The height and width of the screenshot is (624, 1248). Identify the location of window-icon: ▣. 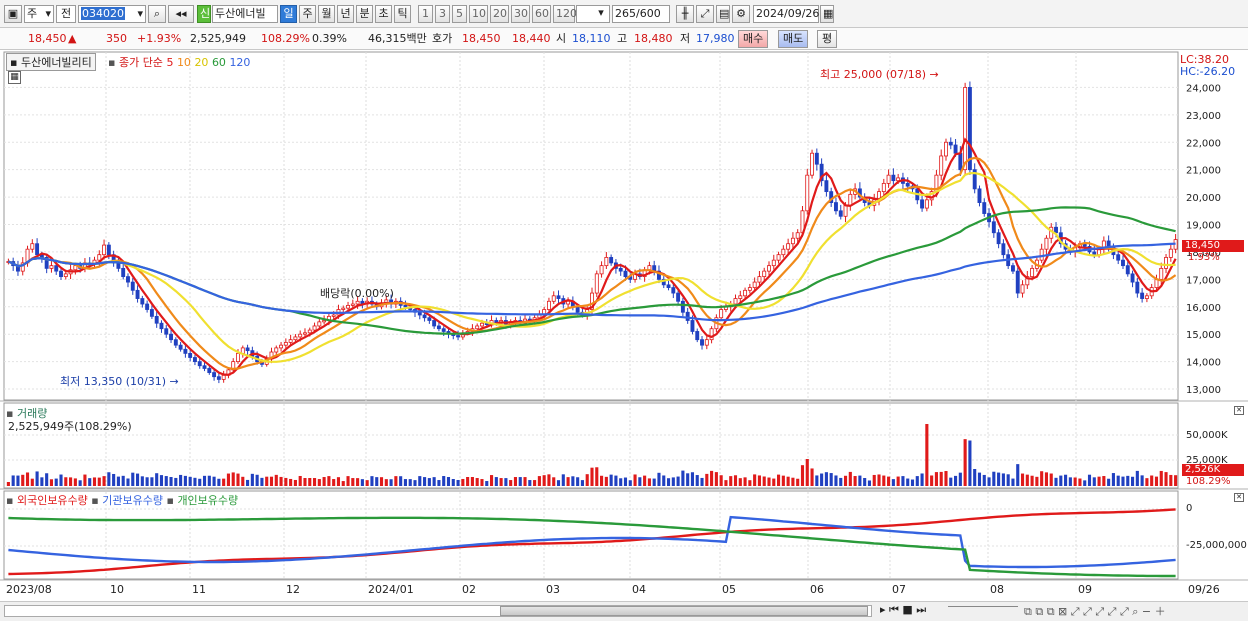
(13, 14).